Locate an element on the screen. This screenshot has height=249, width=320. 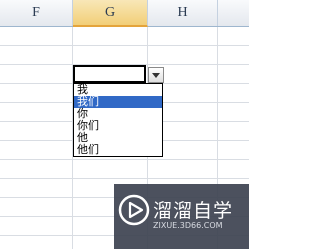
play-logo-icon is located at coordinates (134, 210).